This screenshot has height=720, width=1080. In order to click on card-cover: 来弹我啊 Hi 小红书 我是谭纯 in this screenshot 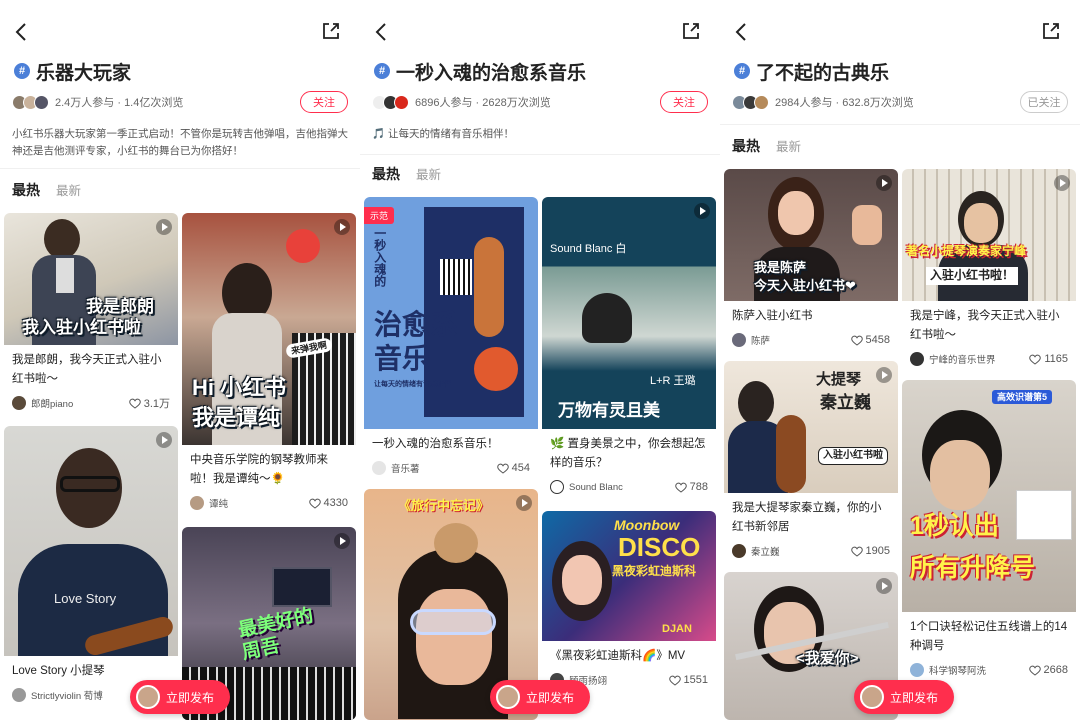, I will do `click(269, 329)`.